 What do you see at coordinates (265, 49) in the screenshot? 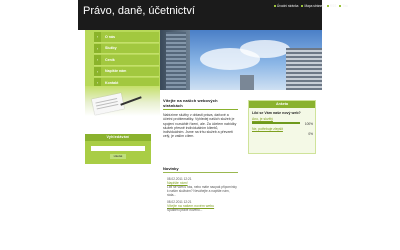
I see `cloud-shape` at bounding box center [265, 49].